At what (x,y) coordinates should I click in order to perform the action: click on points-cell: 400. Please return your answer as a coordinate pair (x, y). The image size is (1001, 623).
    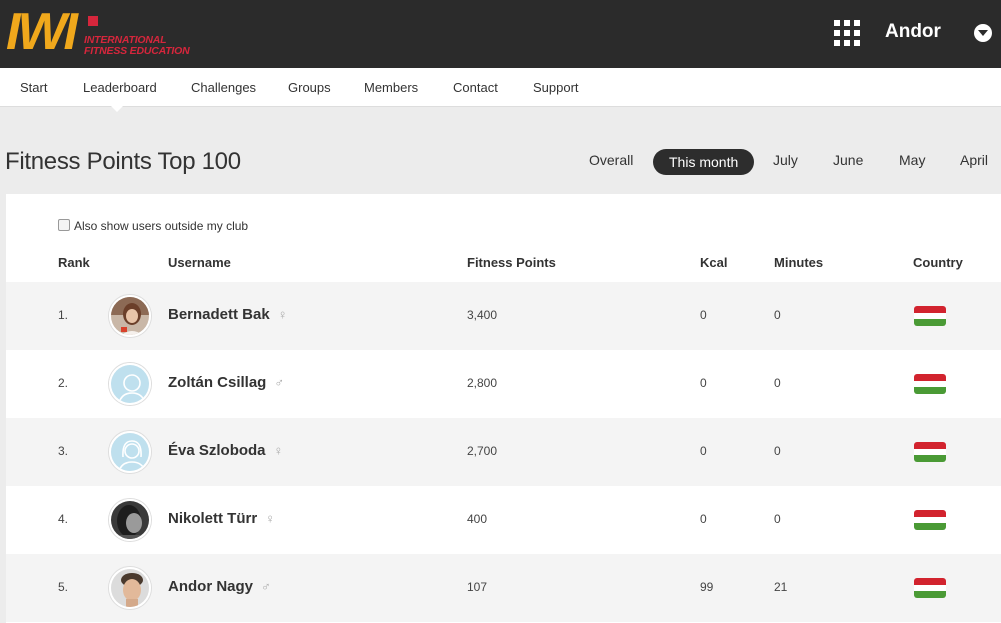
    Looking at the image, I should click on (477, 519).